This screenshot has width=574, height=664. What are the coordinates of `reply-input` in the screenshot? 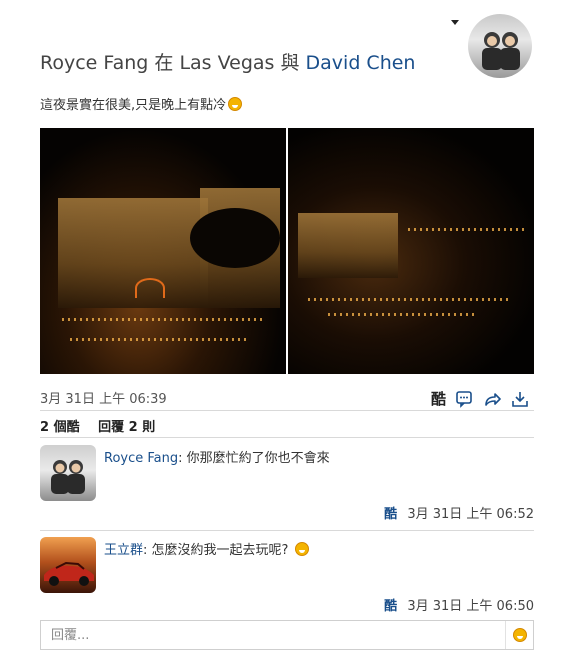 It's located at (274, 635).